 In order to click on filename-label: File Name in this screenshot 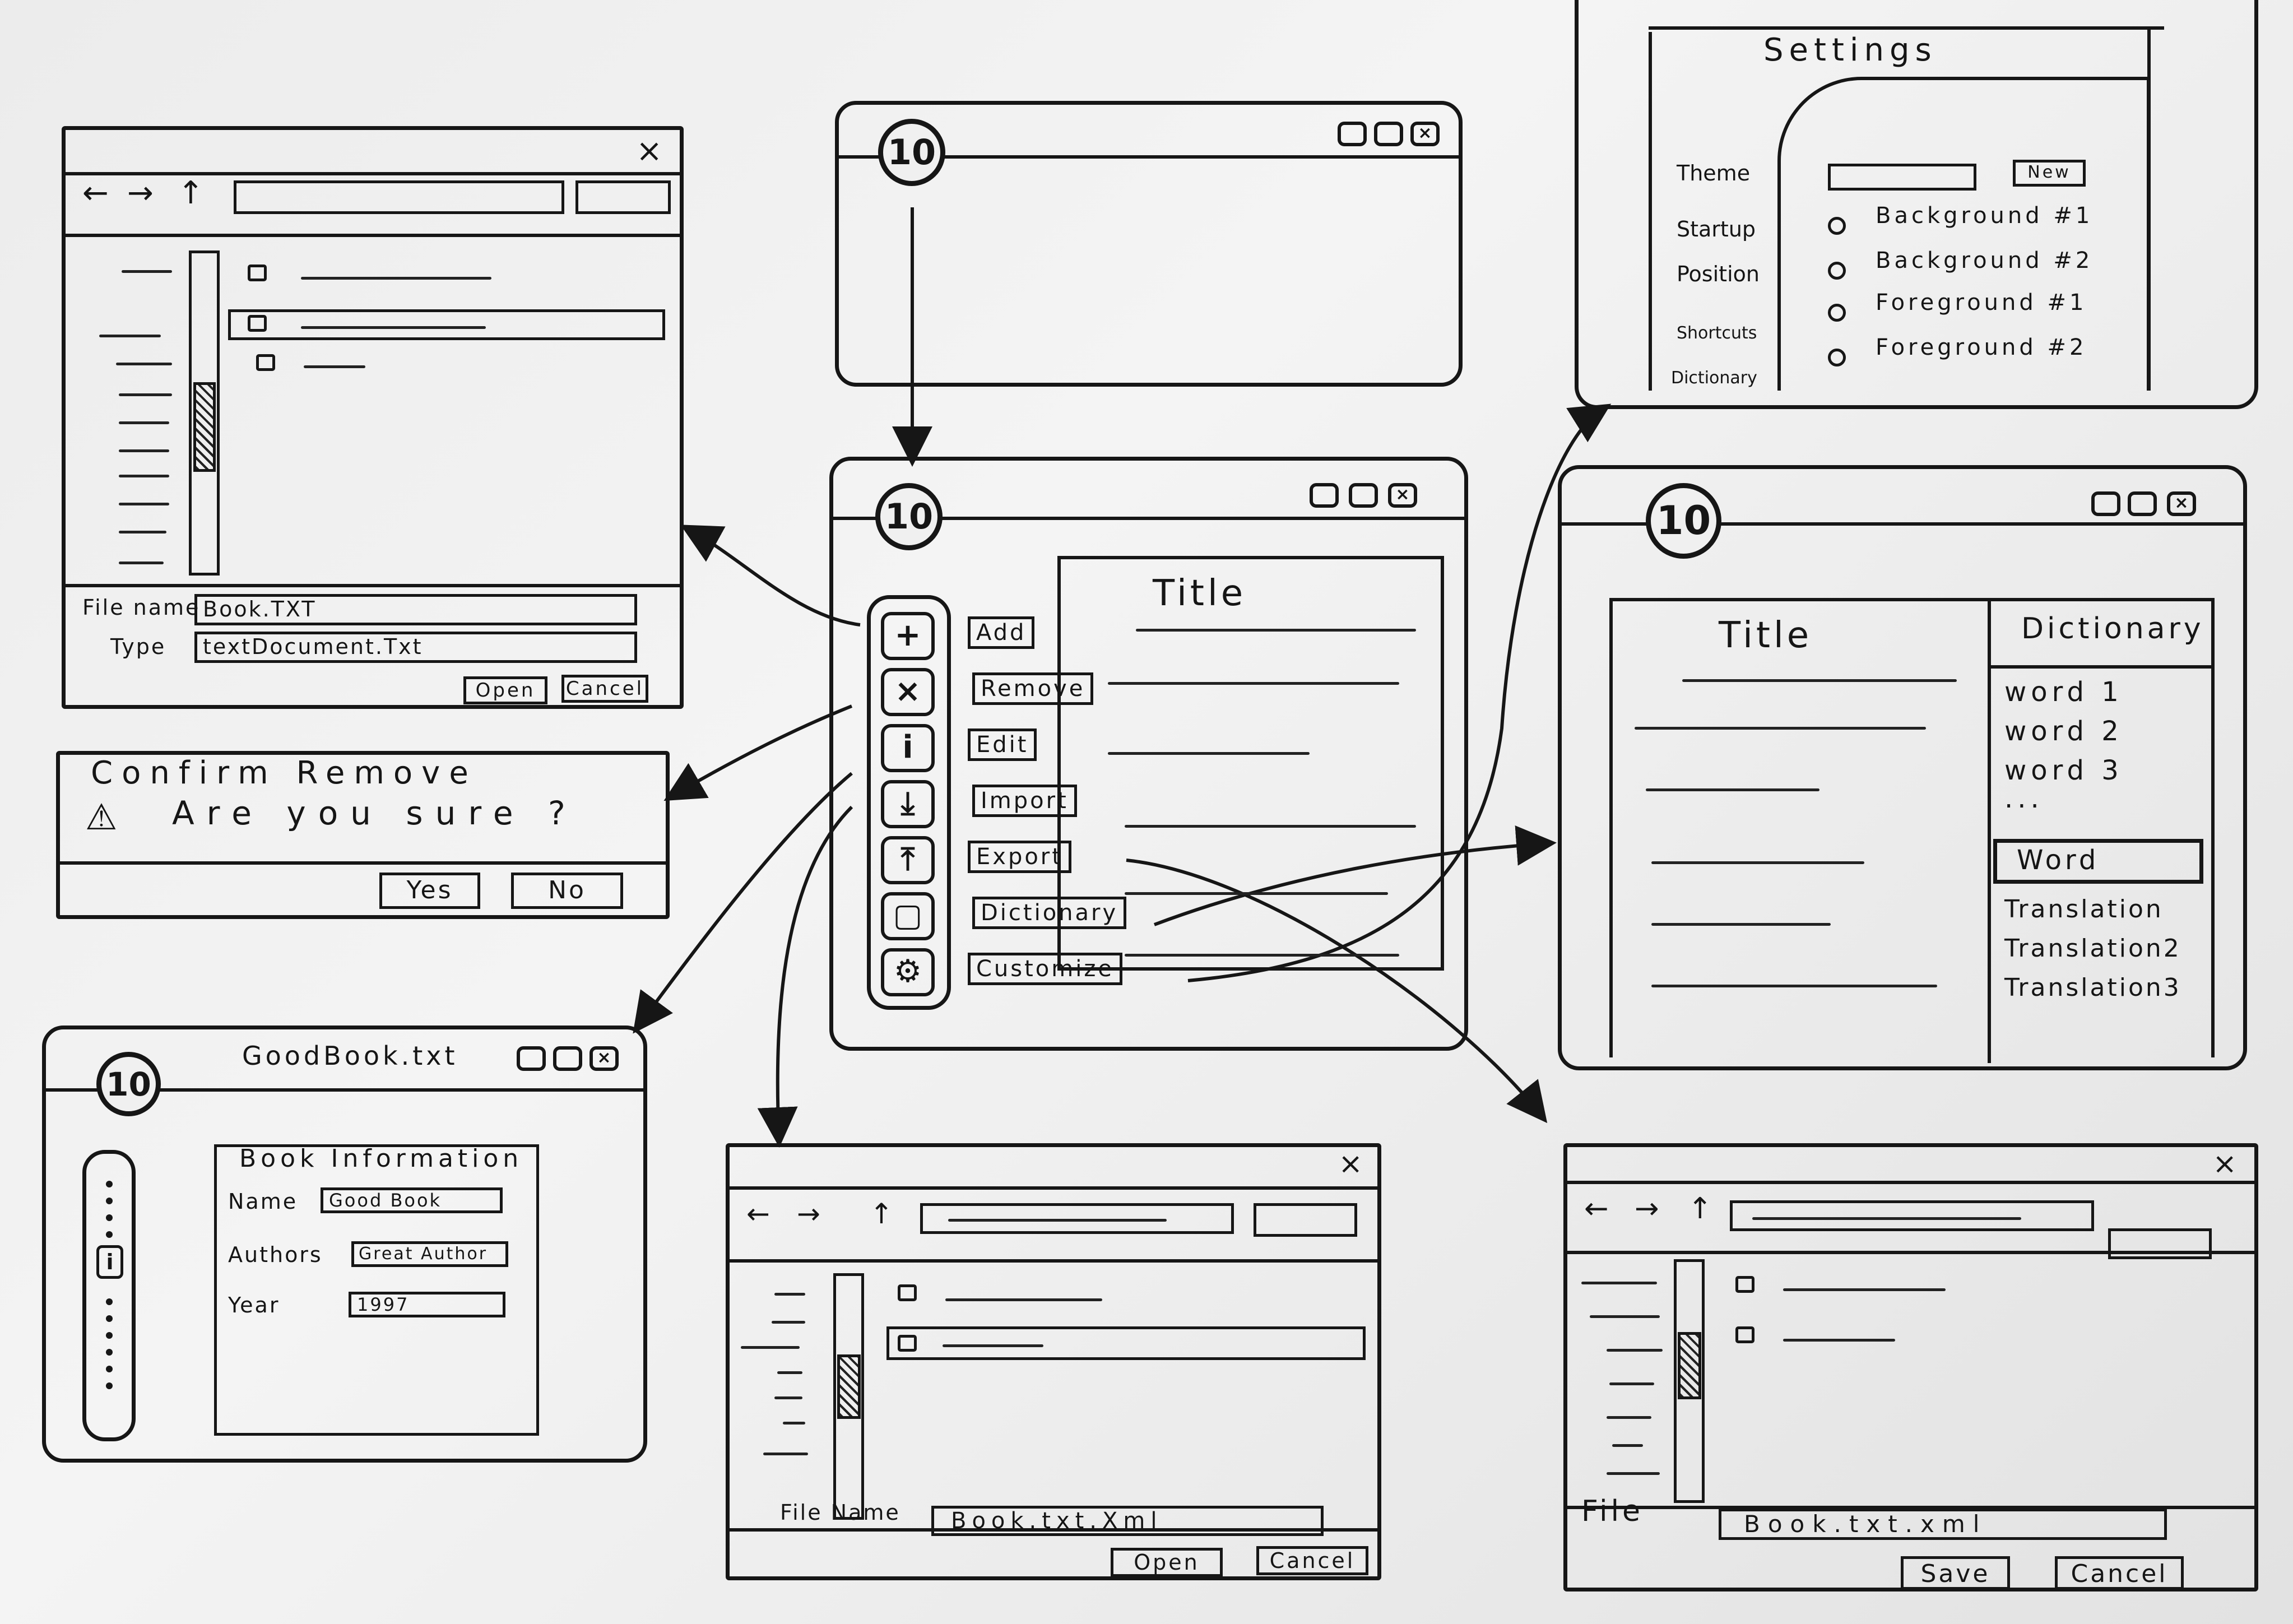, I will do `click(840, 1512)`.